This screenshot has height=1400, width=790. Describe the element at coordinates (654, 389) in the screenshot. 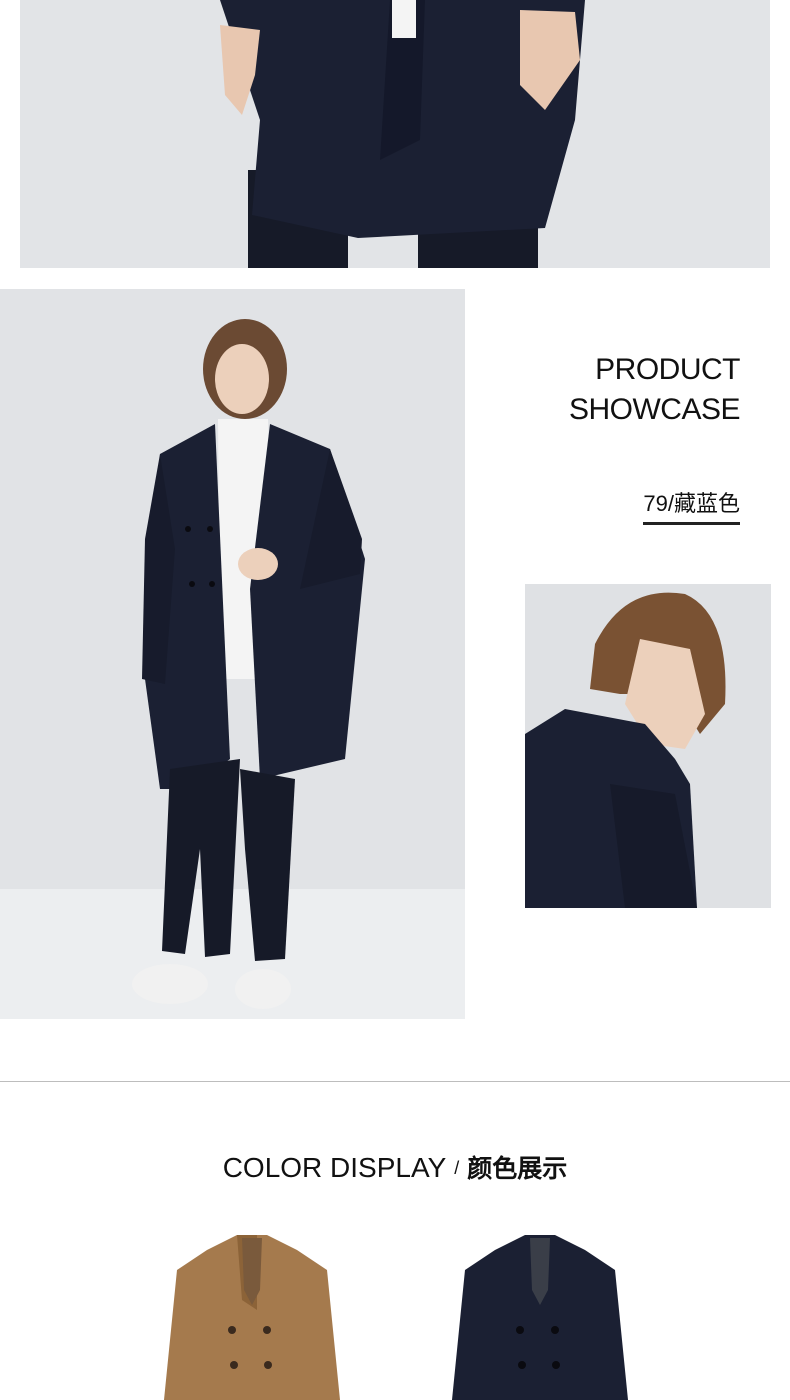

I see `showcase-title: PRODUCT SHOWCASE` at that location.